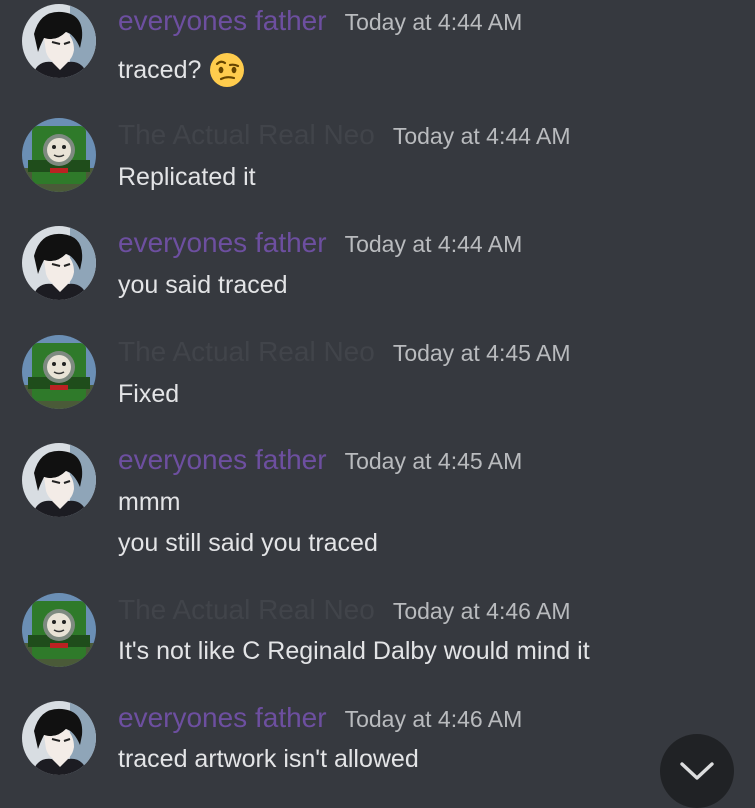 This screenshot has height=808, width=755. I want to click on message-text: traced artwork isn't allowed, so click(268, 759).